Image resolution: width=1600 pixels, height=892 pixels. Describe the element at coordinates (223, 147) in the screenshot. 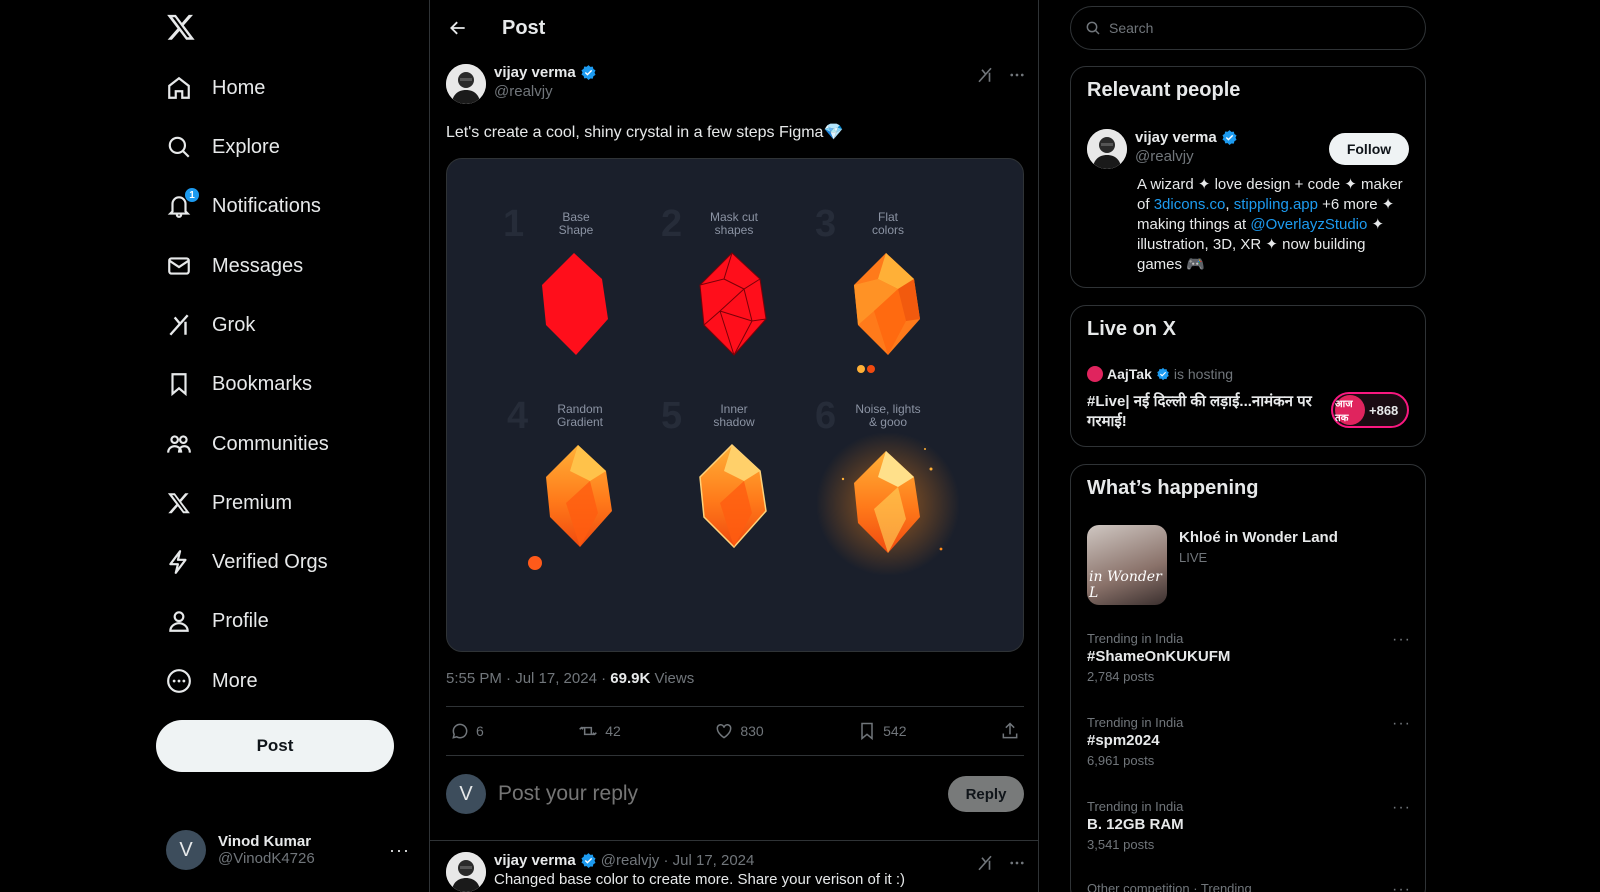

I see `nav-explore: Explore` at that location.